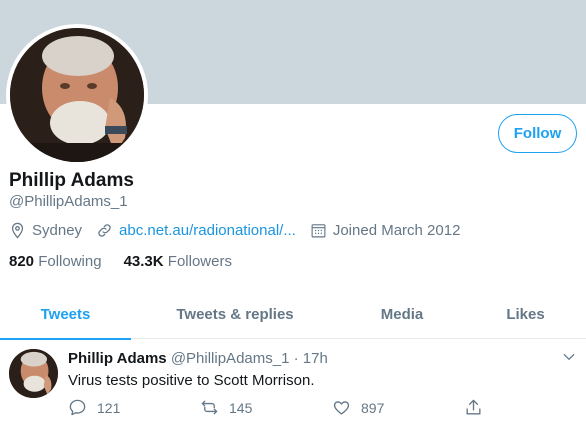 The height and width of the screenshot is (425, 586). What do you see at coordinates (484, 407) in the screenshot?
I see `share-button` at bounding box center [484, 407].